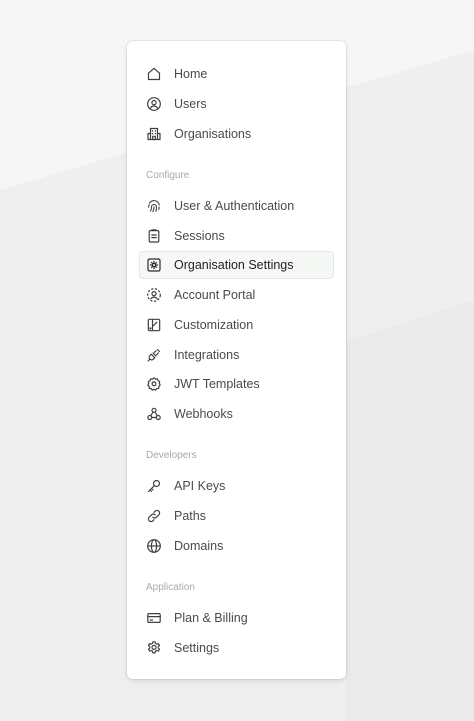 The image size is (474, 721). What do you see at coordinates (154, 325) in the screenshot?
I see `palette-icon` at bounding box center [154, 325].